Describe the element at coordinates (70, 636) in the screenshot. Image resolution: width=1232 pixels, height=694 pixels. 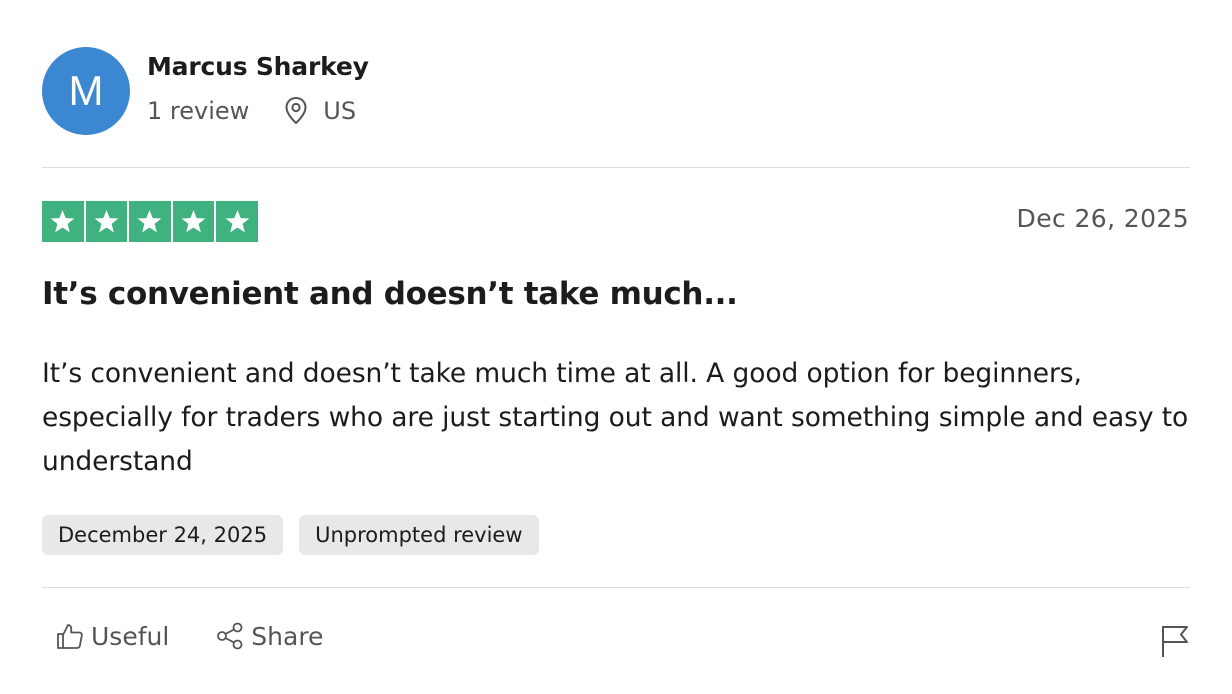
I see `thumbs-up-icon` at that location.